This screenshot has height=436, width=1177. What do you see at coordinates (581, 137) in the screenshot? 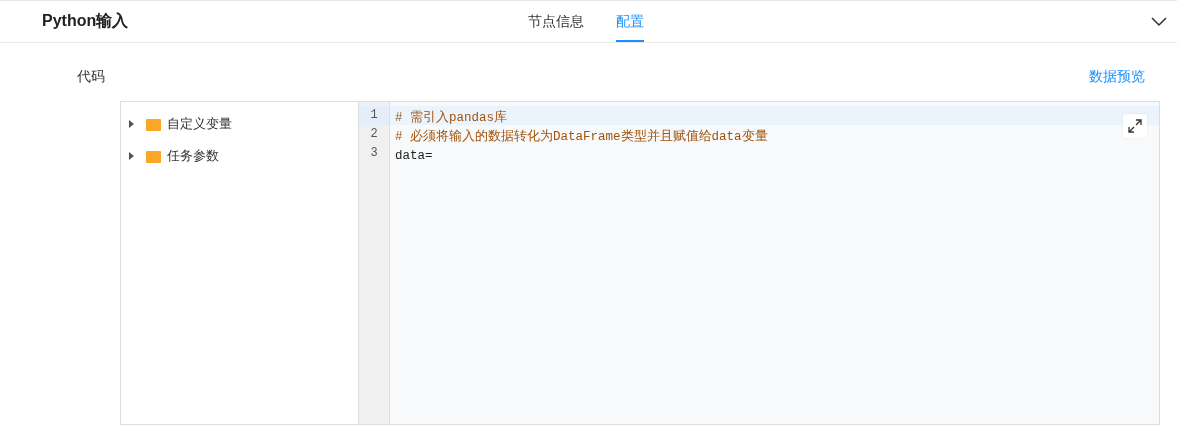
I see `code-line: # 必须将输入的数据转化为DataFrame类型并且赋值给data变量` at bounding box center [581, 137].